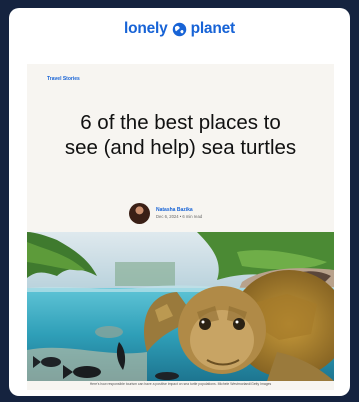  Describe the element at coordinates (213, 28) in the screenshot. I see `logo-text-planet: planet` at that location.